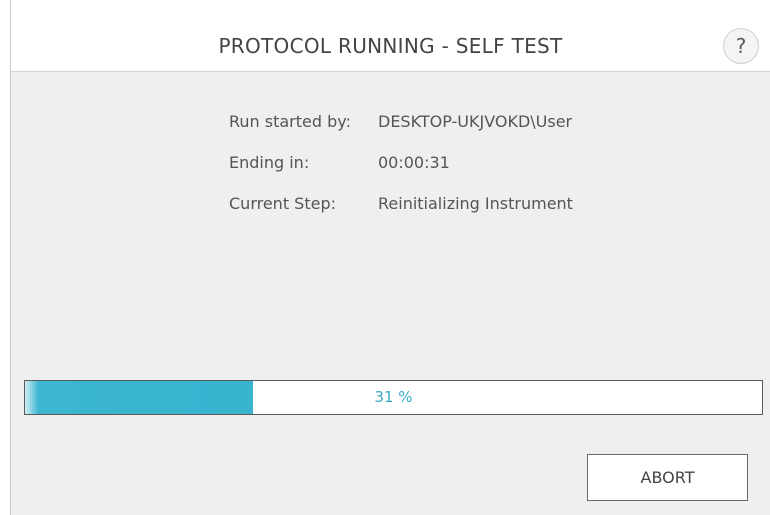  Describe the element at coordinates (282, 203) in the screenshot. I see `current-step-label: Current Step:` at that location.